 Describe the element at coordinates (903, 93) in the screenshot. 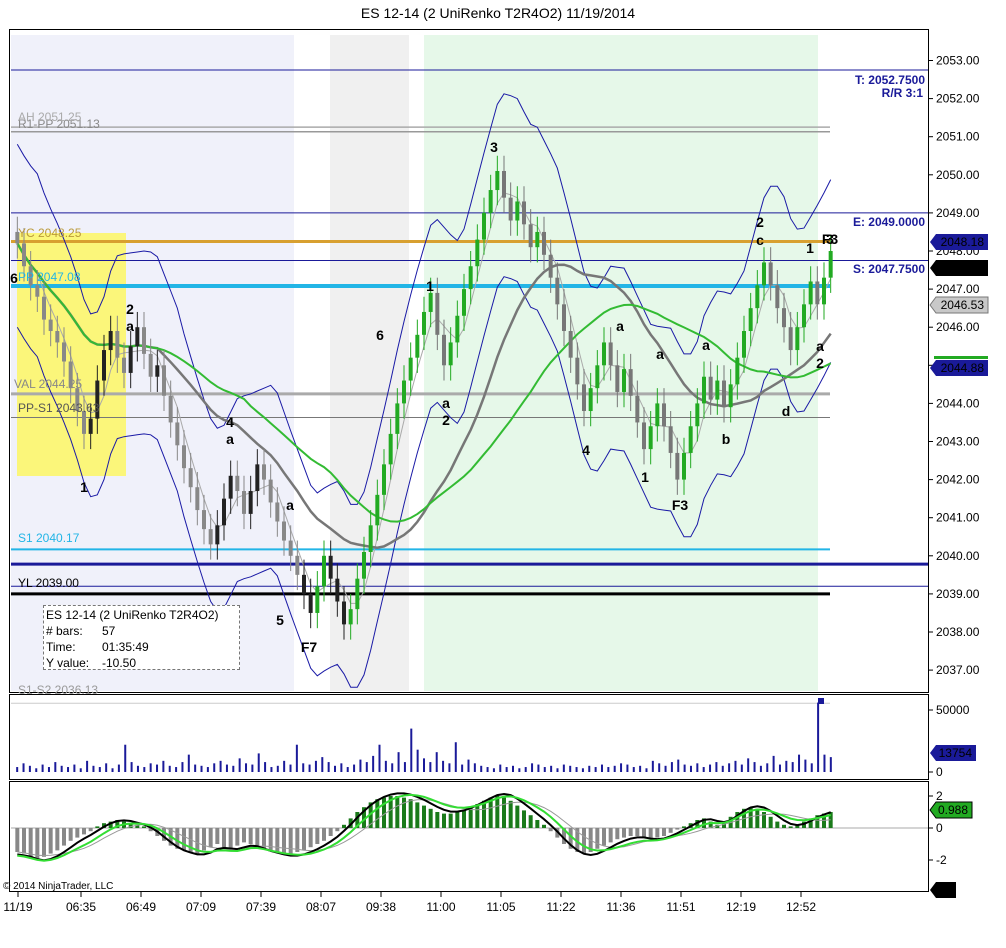

I see `rr-label: R/R 3:1` at that location.